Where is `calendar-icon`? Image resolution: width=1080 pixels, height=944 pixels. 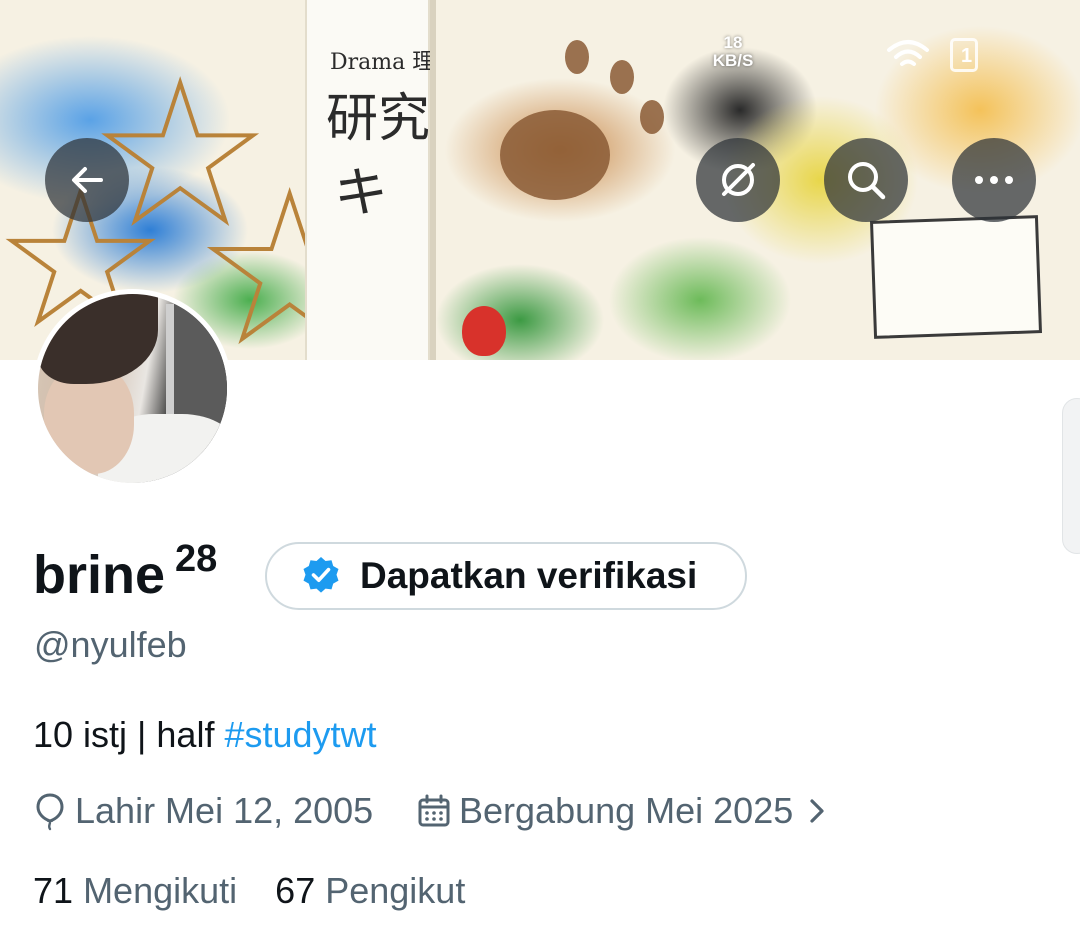
calendar-icon is located at coordinates (434, 810).